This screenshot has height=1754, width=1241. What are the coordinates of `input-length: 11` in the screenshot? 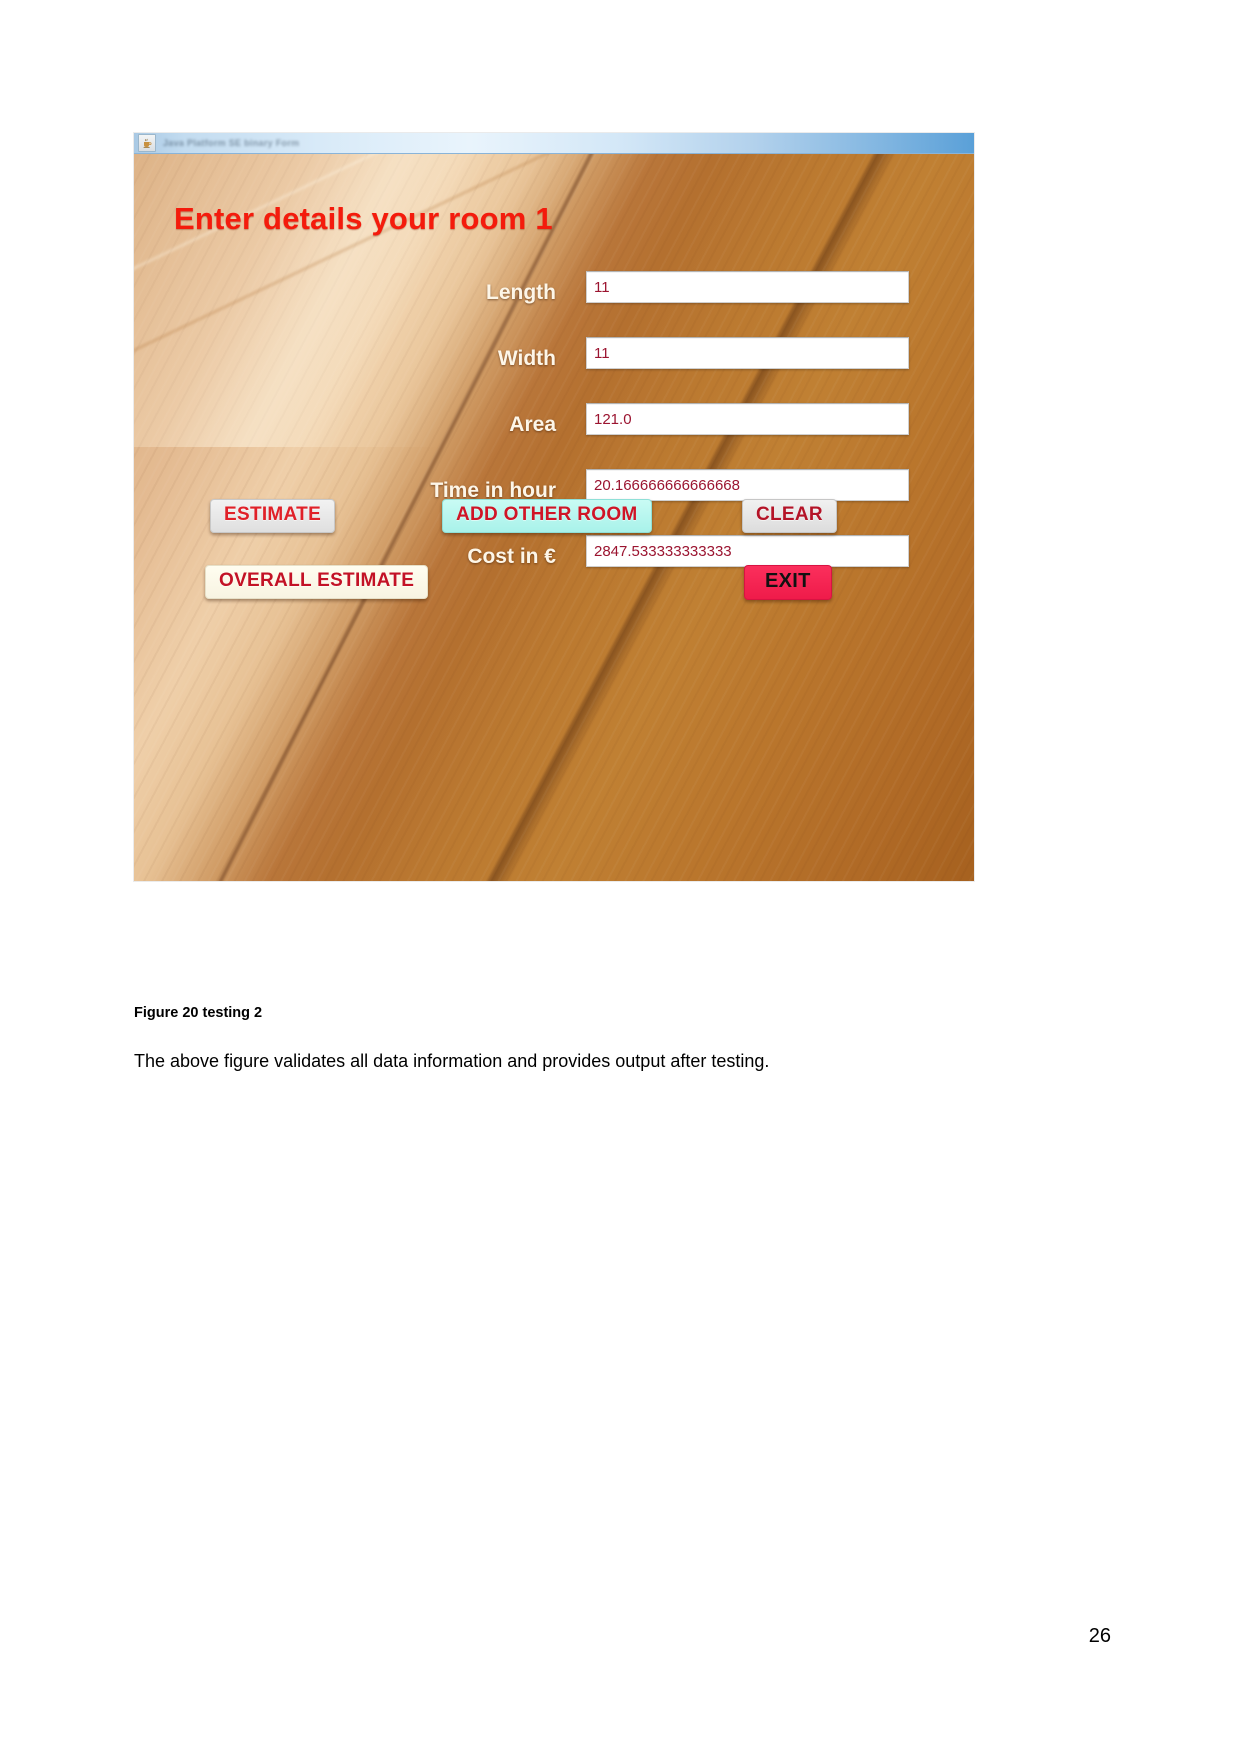 It's located at (747, 287).